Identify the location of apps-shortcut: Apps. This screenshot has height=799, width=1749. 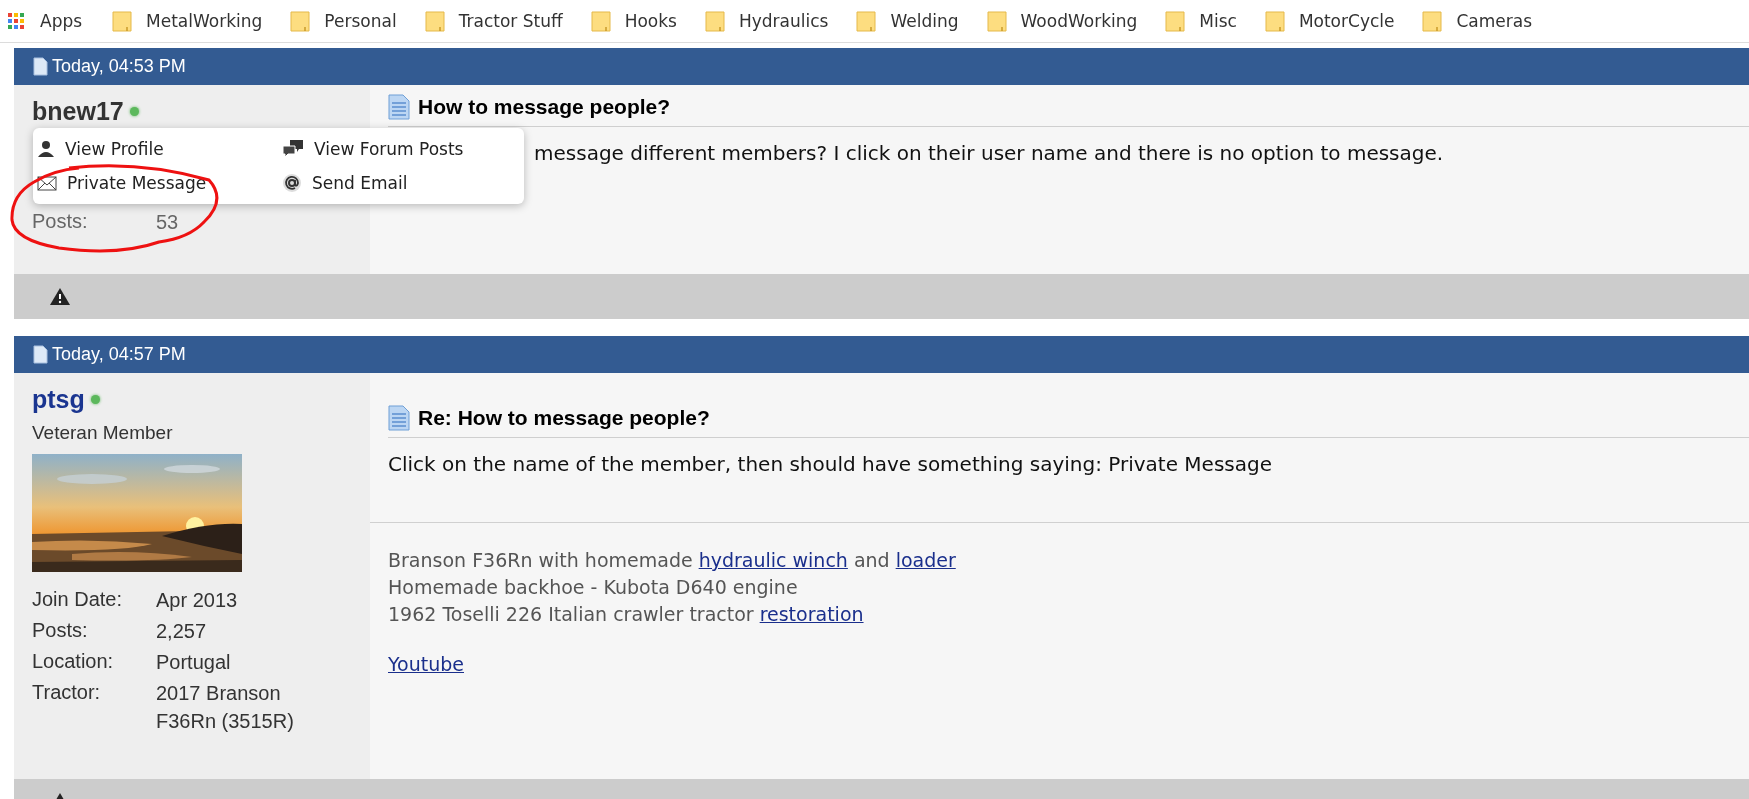
(45, 21).